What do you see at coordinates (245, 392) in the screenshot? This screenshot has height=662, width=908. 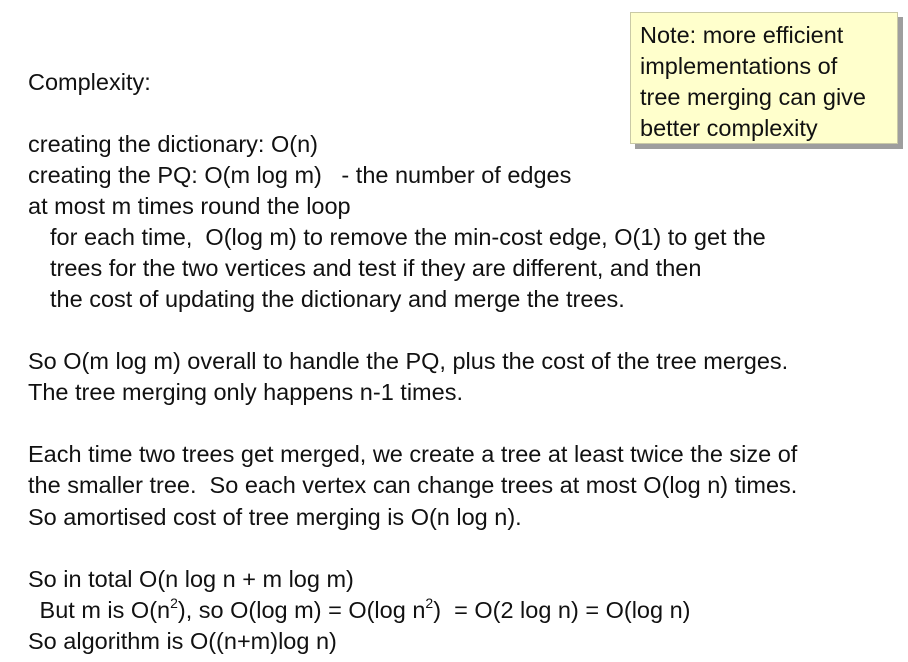 I see `text-line-so-2: The tree merging only happens n-1 times.` at bounding box center [245, 392].